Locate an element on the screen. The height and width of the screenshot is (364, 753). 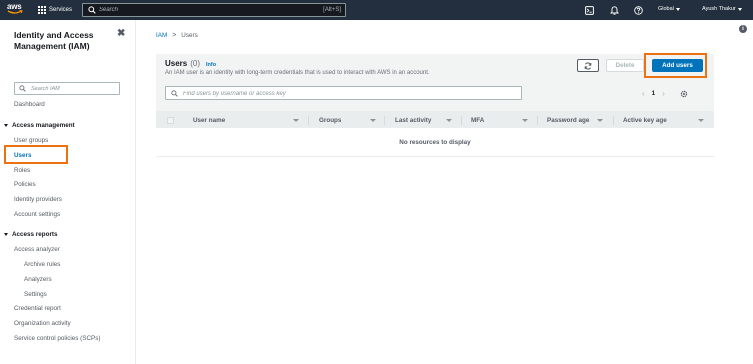
column-password-age: Password age is located at coordinates (577, 120).